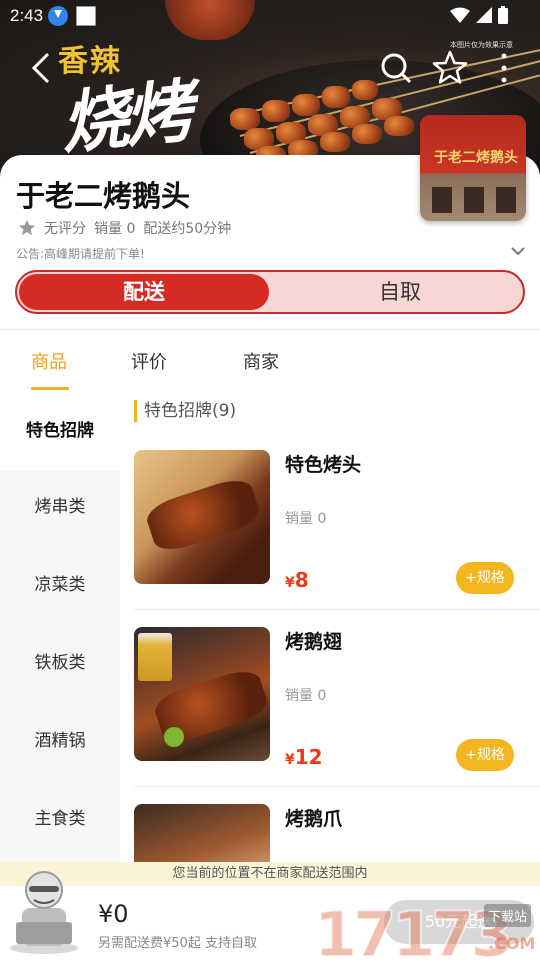 This screenshot has width=540, height=960. What do you see at coordinates (155, 657) in the screenshot?
I see `beer-glass-image` at bounding box center [155, 657].